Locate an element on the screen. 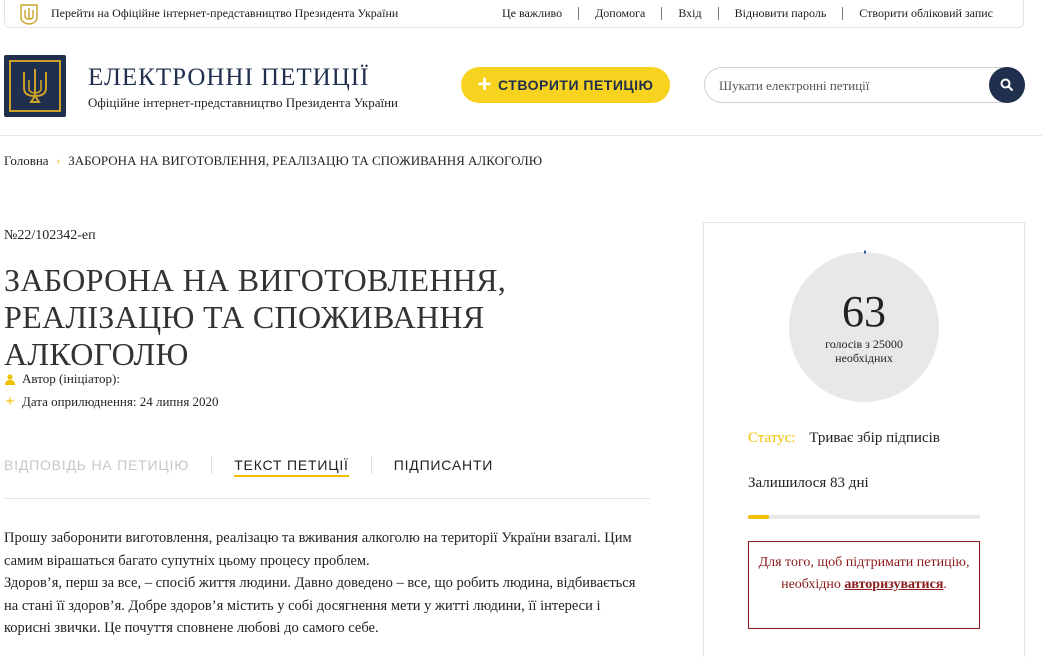 The height and width of the screenshot is (657, 1042). restore-password-link: Відновити пароль is located at coordinates (780, 13).